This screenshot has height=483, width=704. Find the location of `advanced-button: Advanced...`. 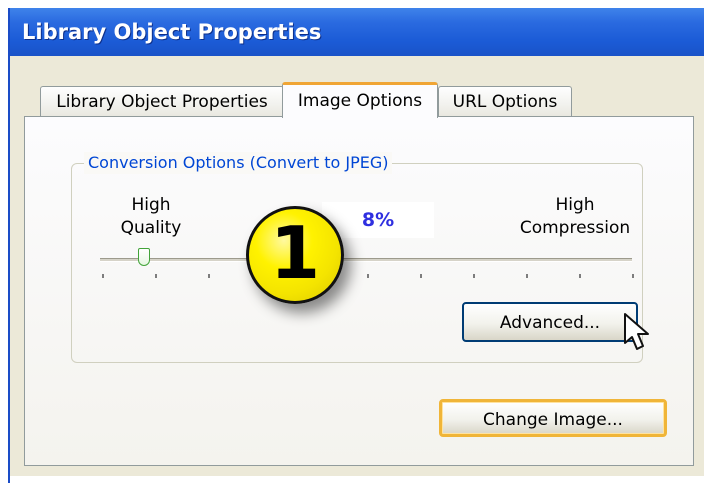

advanced-button: Advanced... is located at coordinates (550, 322).